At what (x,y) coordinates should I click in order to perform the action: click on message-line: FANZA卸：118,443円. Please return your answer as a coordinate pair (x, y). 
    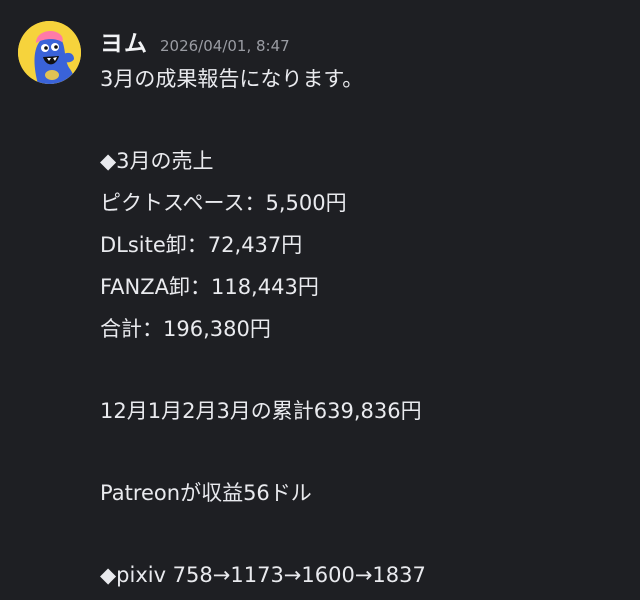
    Looking at the image, I should click on (209, 287).